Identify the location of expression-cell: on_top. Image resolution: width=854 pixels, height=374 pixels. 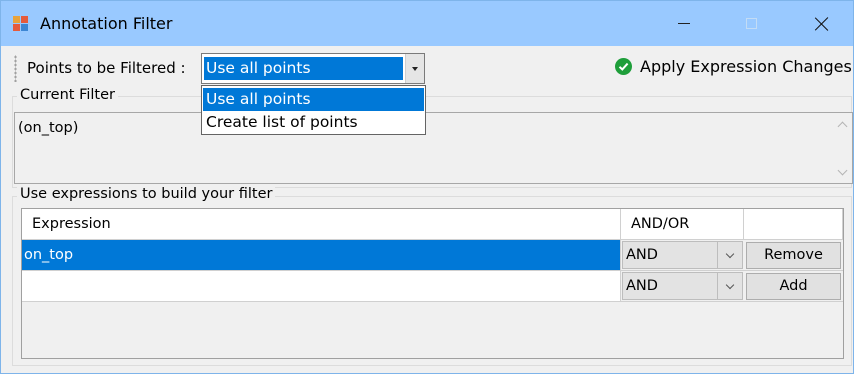
(321, 255).